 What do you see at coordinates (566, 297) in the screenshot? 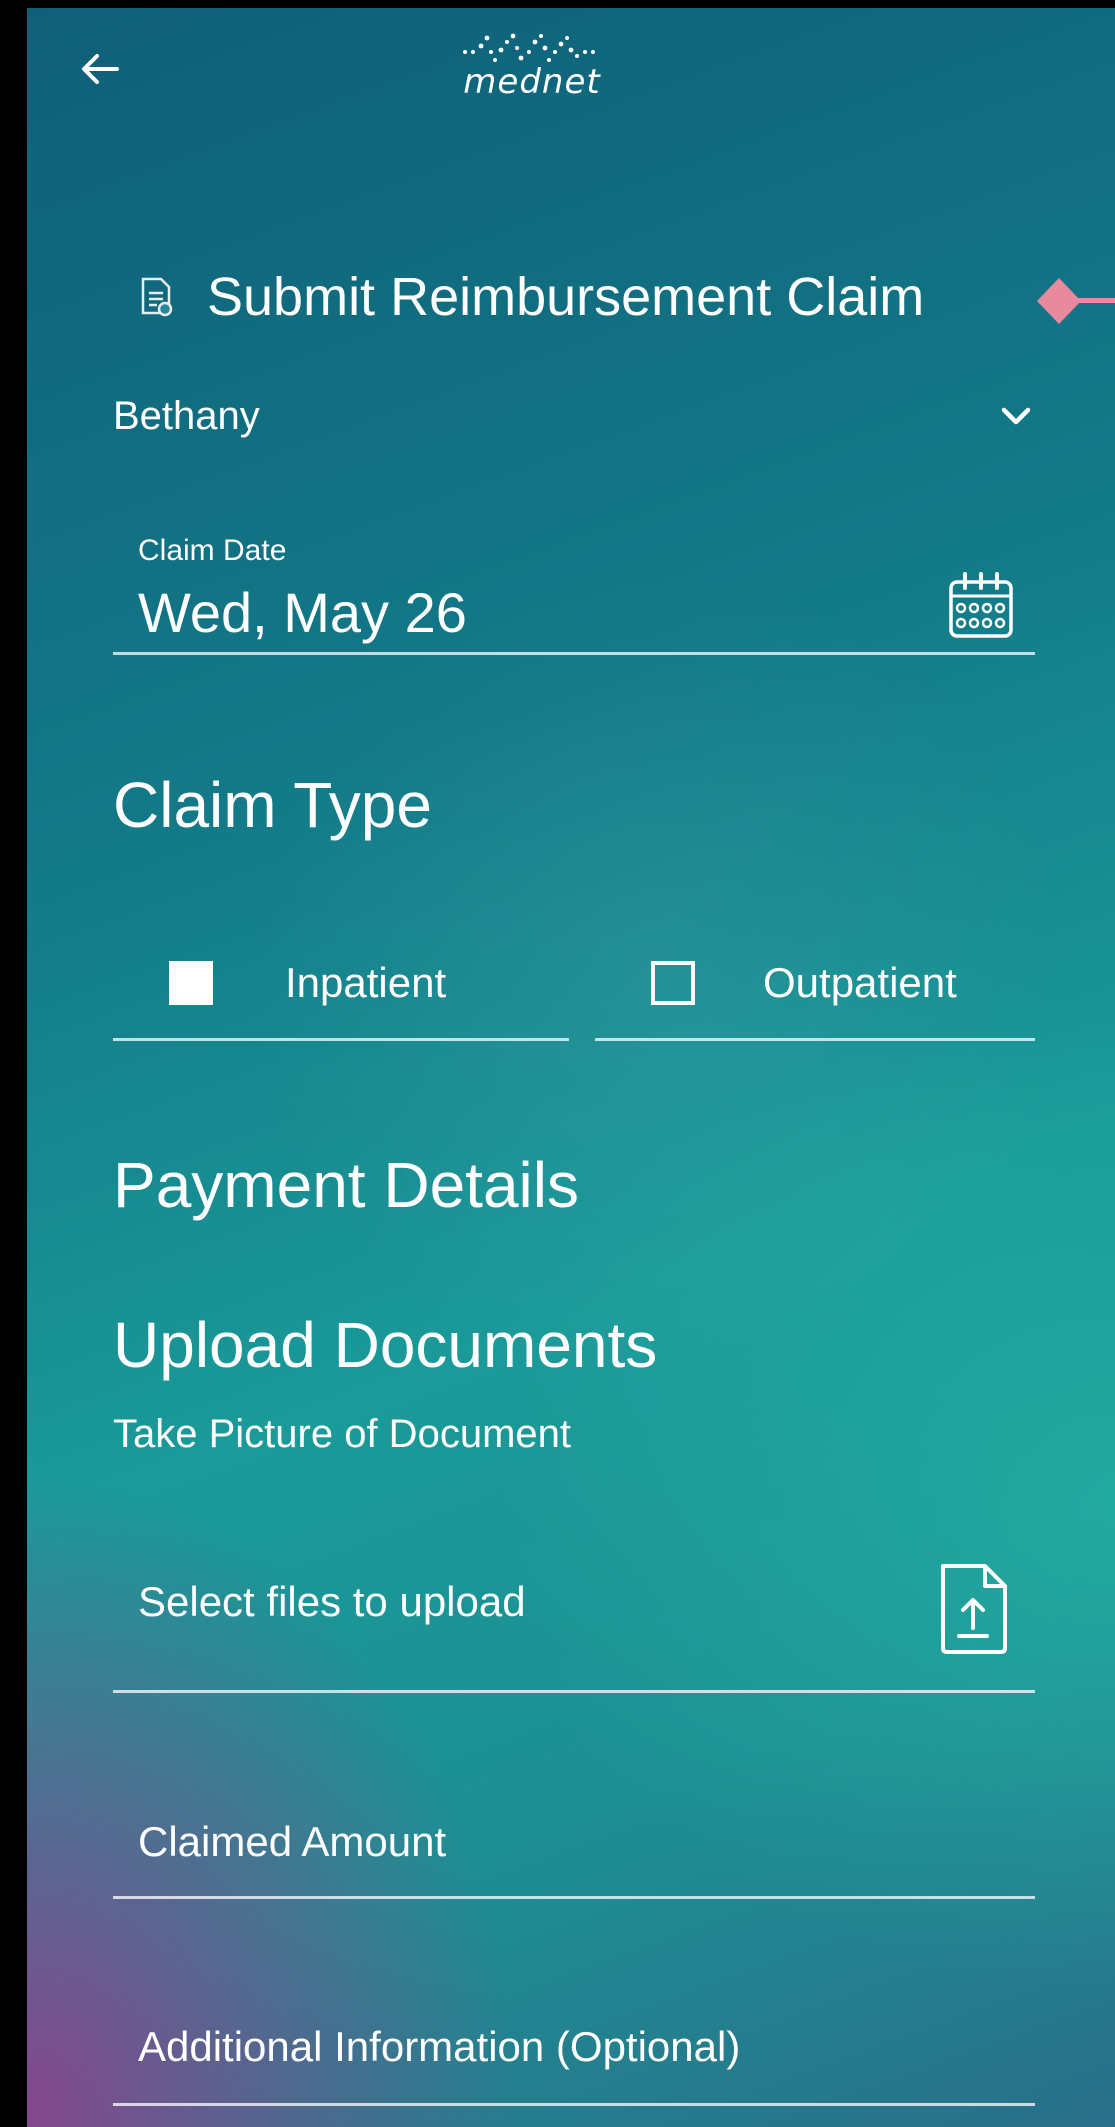
I see `page-title-text: Submit Reimbursement Claim` at bounding box center [566, 297].